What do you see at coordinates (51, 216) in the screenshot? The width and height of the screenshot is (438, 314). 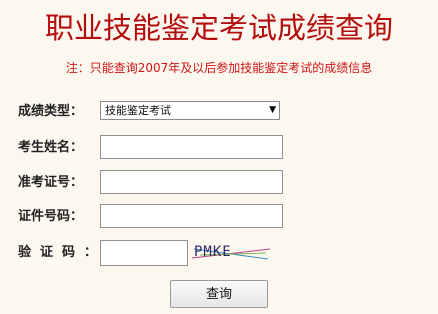 I see `id-no-label: 证件号码：` at bounding box center [51, 216].